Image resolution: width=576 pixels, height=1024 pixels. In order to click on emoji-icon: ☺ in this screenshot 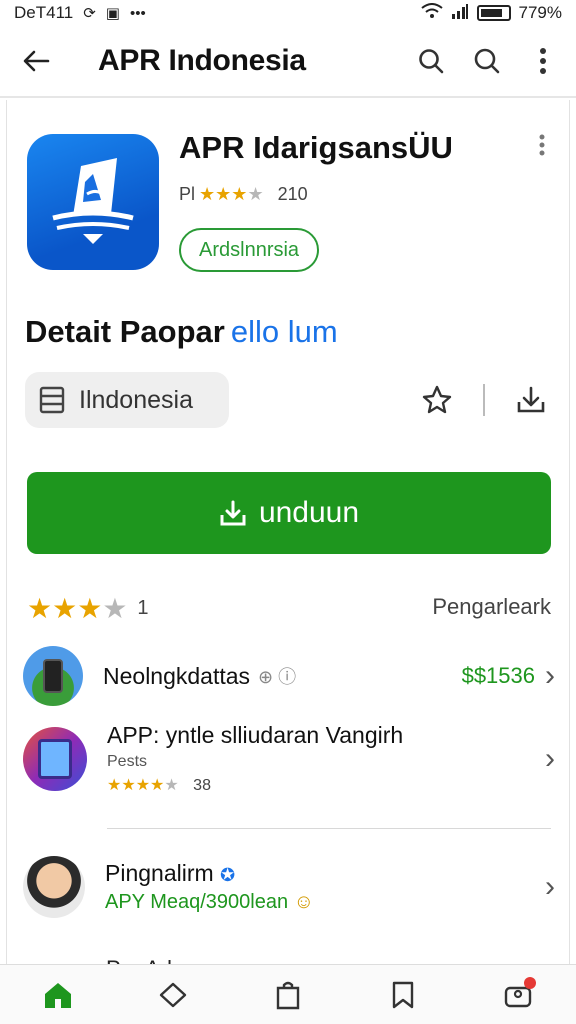, I will do `click(304, 902)`.